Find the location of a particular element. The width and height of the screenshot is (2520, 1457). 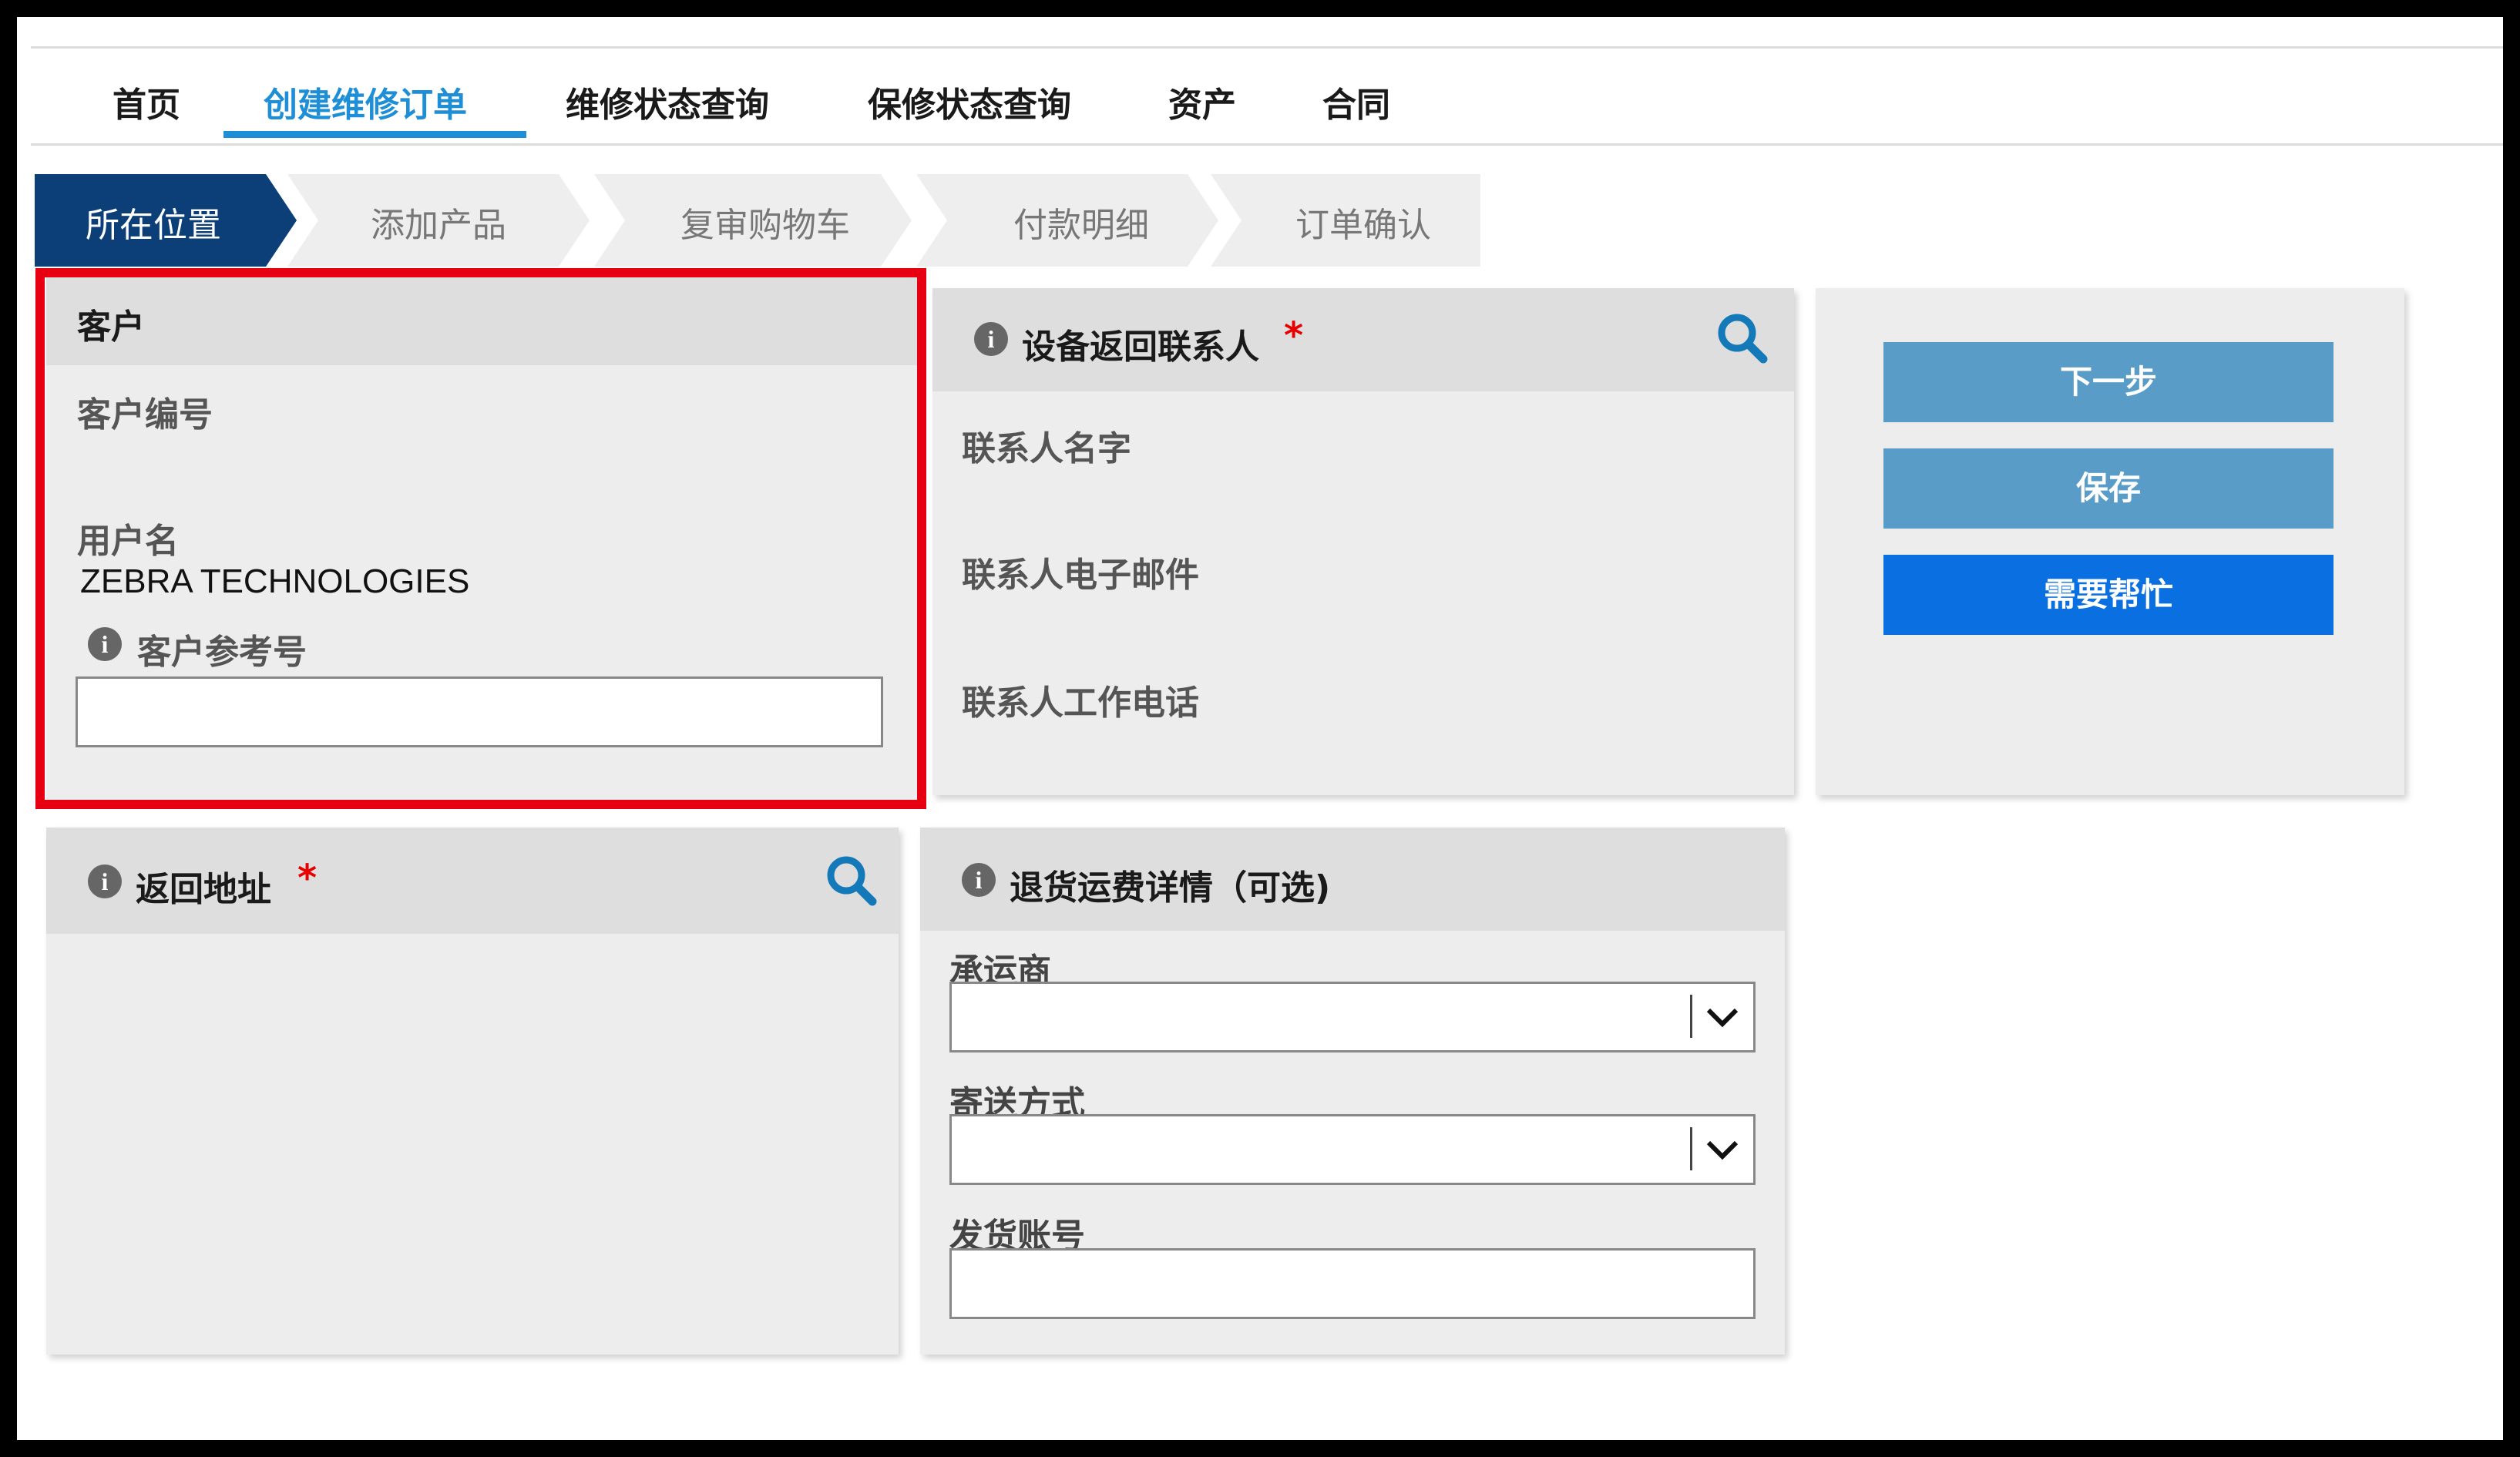

next-step-button: 下一步 is located at coordinates (2108, 382).